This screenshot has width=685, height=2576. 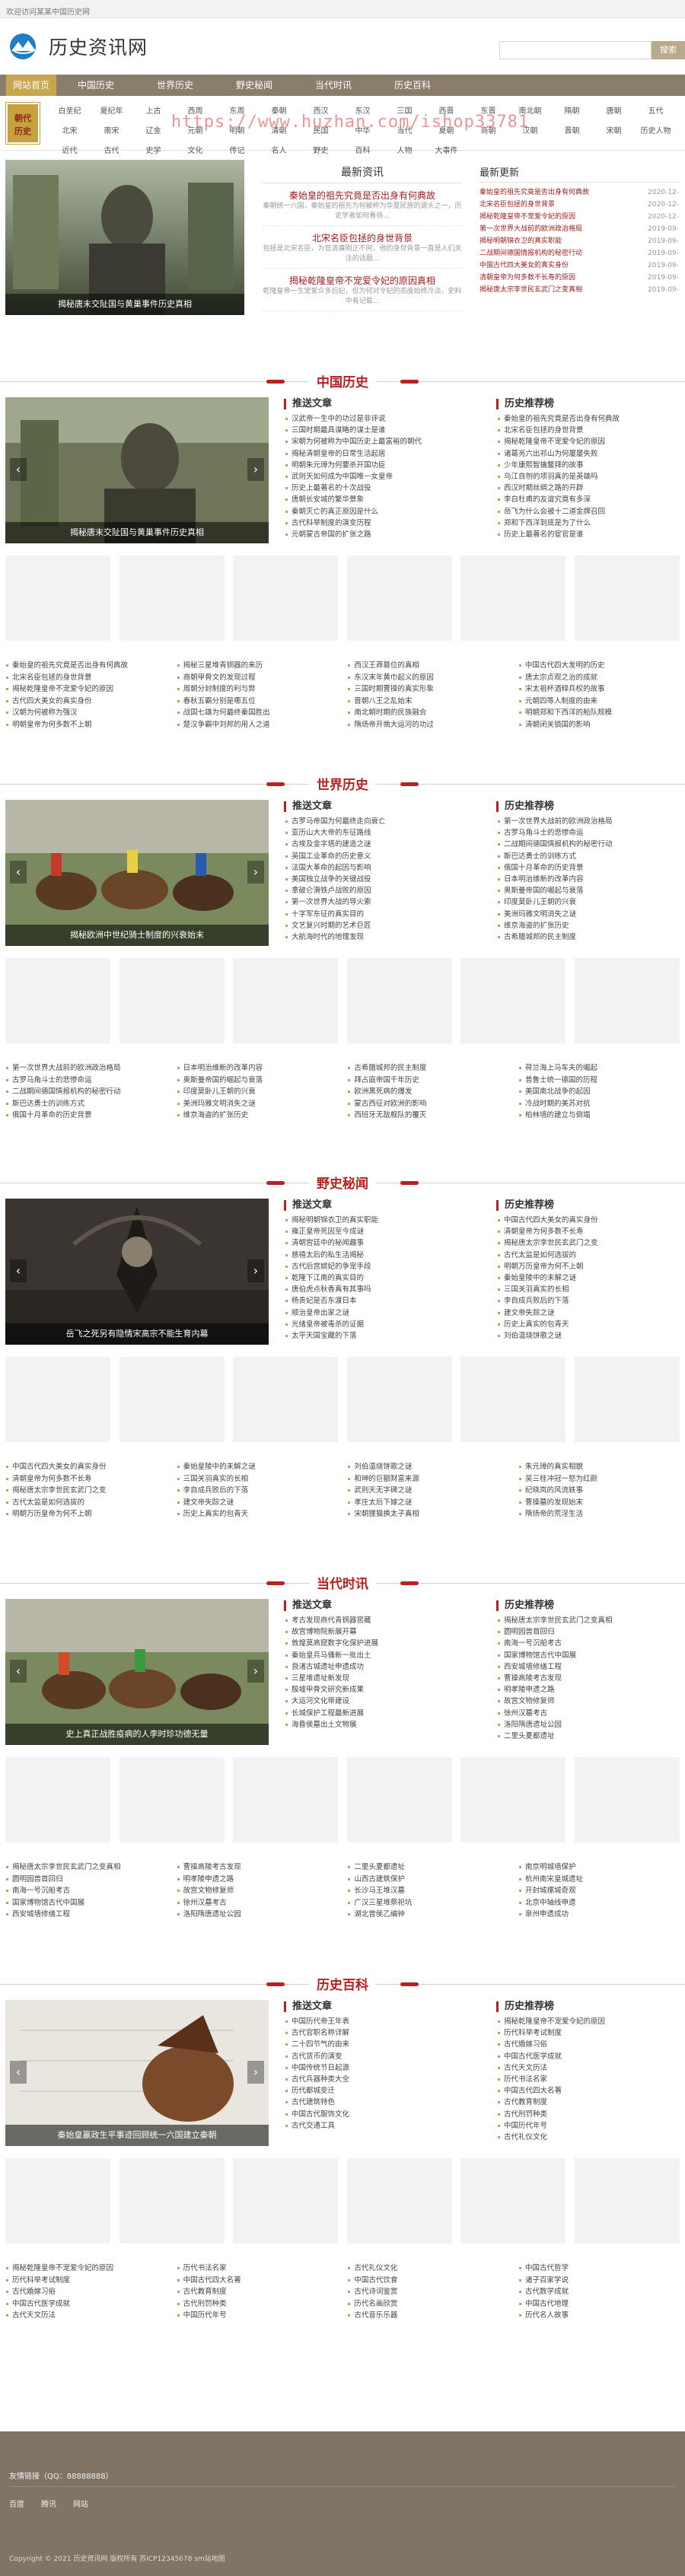 I want to click on update-row: 揭秘乾隆皇帝不宠爱令妃的原因 2020-12-, so click(x=579, y=217).